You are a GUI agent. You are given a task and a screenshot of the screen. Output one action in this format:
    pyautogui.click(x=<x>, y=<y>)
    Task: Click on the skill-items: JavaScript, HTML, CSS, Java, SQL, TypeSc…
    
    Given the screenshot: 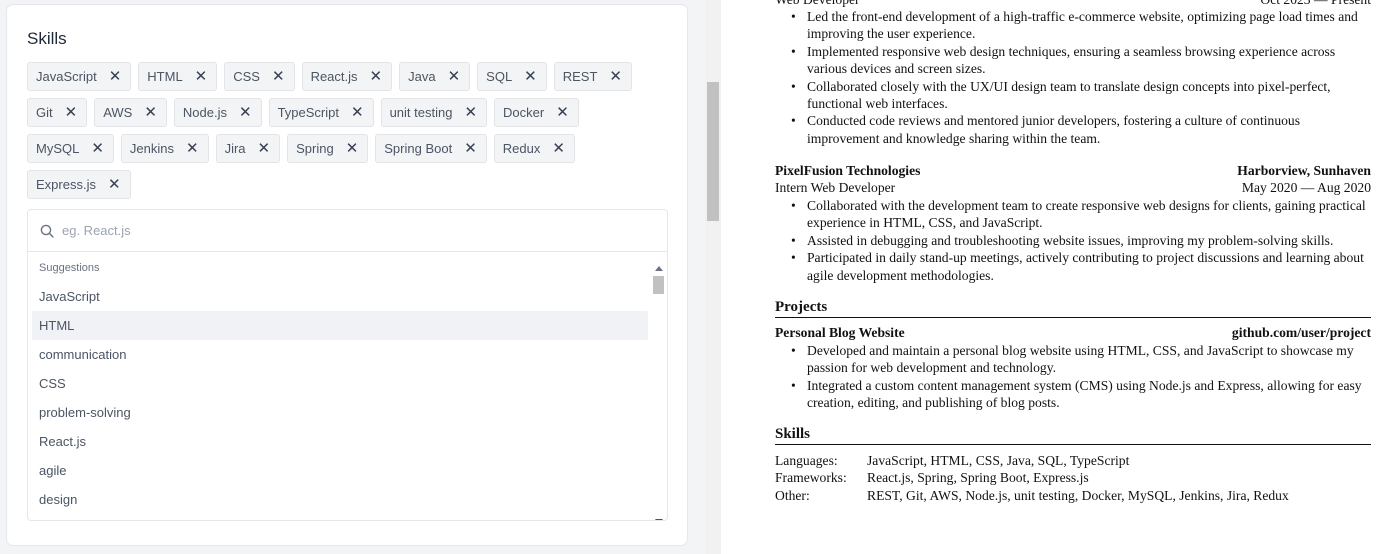 What is the action you would take?
    pyautogui.click(x=998, y=460)
    